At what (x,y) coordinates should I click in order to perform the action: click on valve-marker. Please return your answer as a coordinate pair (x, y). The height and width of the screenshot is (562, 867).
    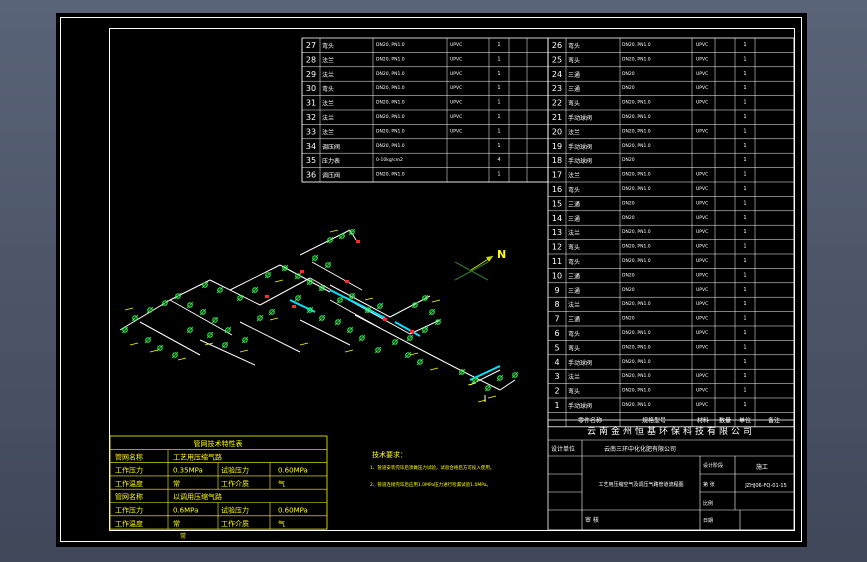
    Looking at the image, I should click on (294, 306).